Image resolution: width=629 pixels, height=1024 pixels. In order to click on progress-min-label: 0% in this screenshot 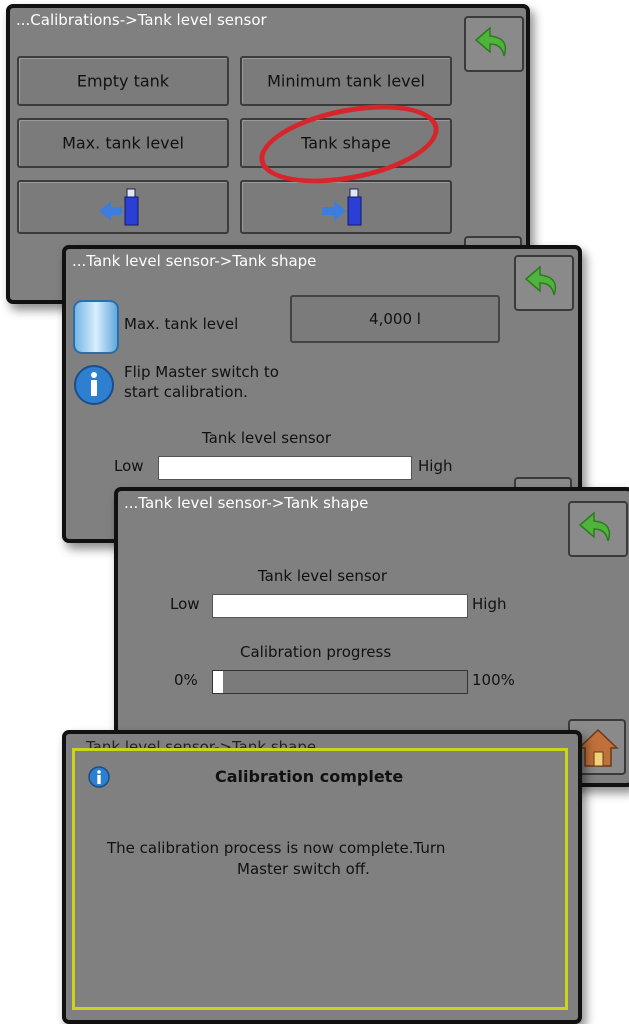, I will do `click(186, 680)`.